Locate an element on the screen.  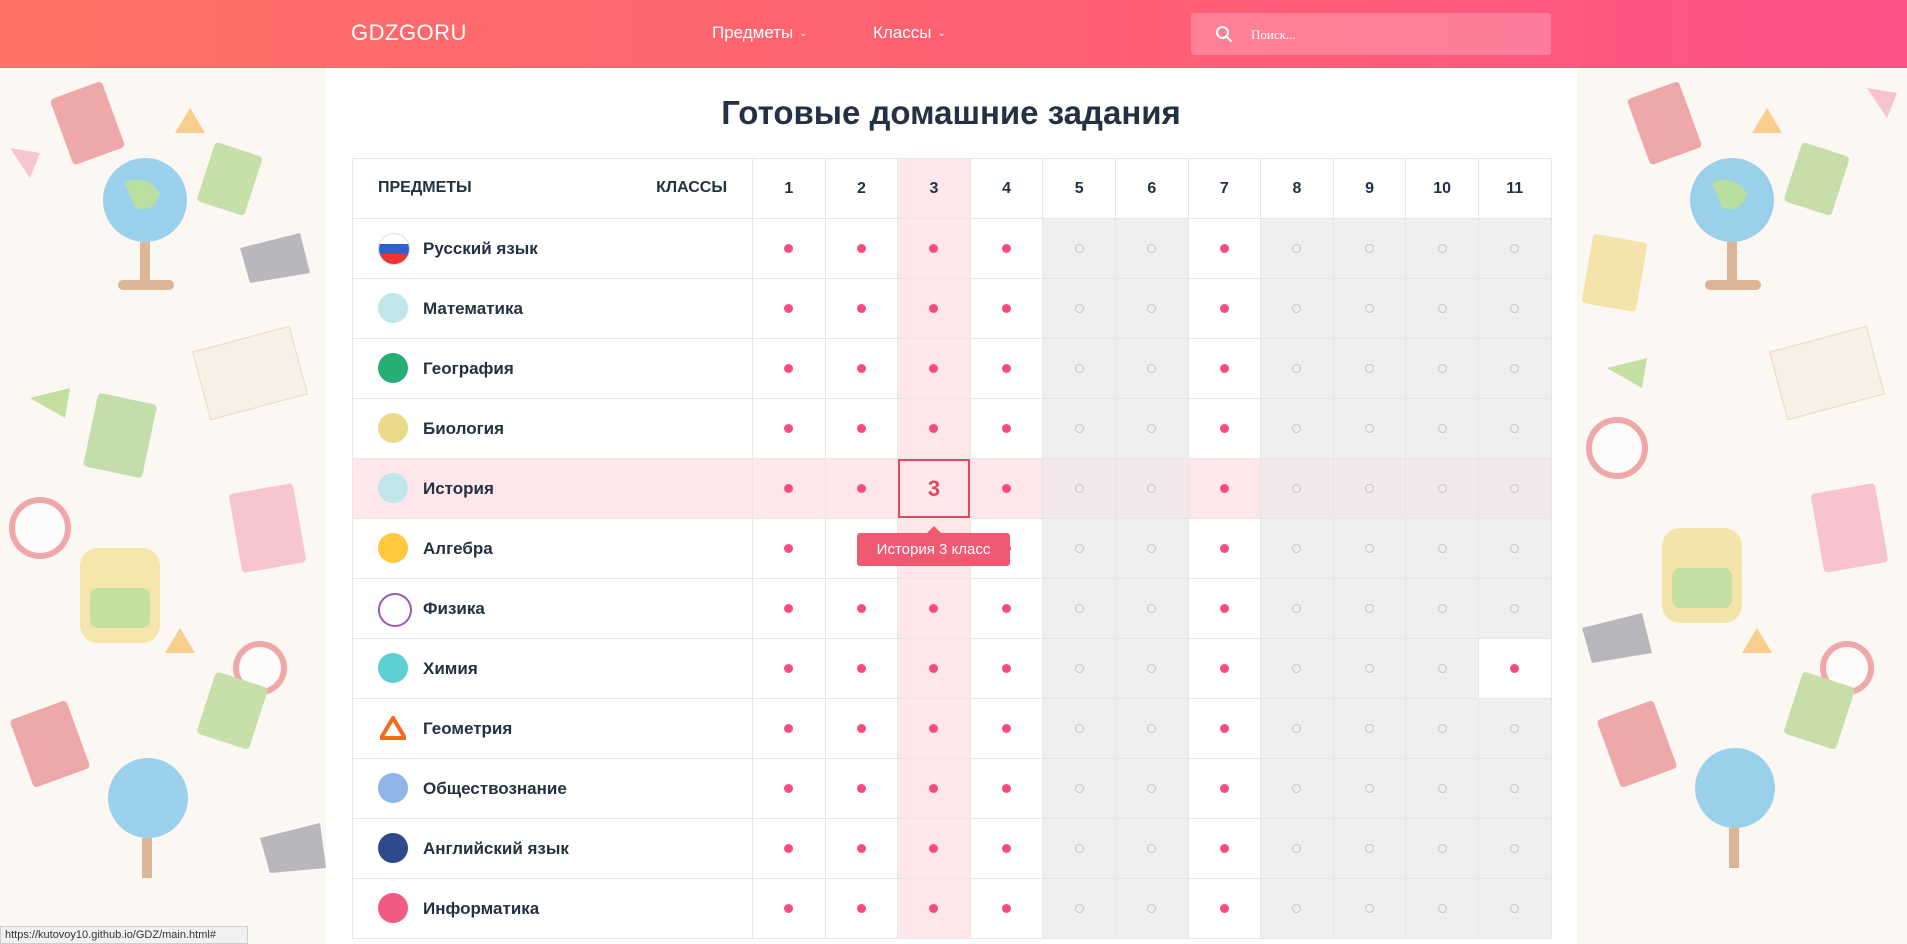
grade-header: 7 is located at coordinates (1224, 188).